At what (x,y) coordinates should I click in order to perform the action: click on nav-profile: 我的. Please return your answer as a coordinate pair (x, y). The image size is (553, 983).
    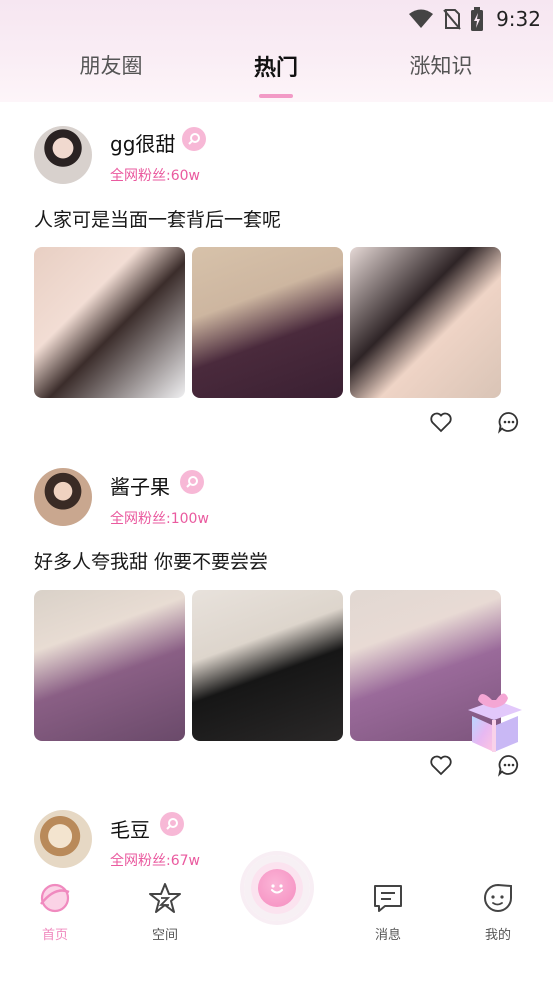
    Looking at the image, I should click on (498, 912).